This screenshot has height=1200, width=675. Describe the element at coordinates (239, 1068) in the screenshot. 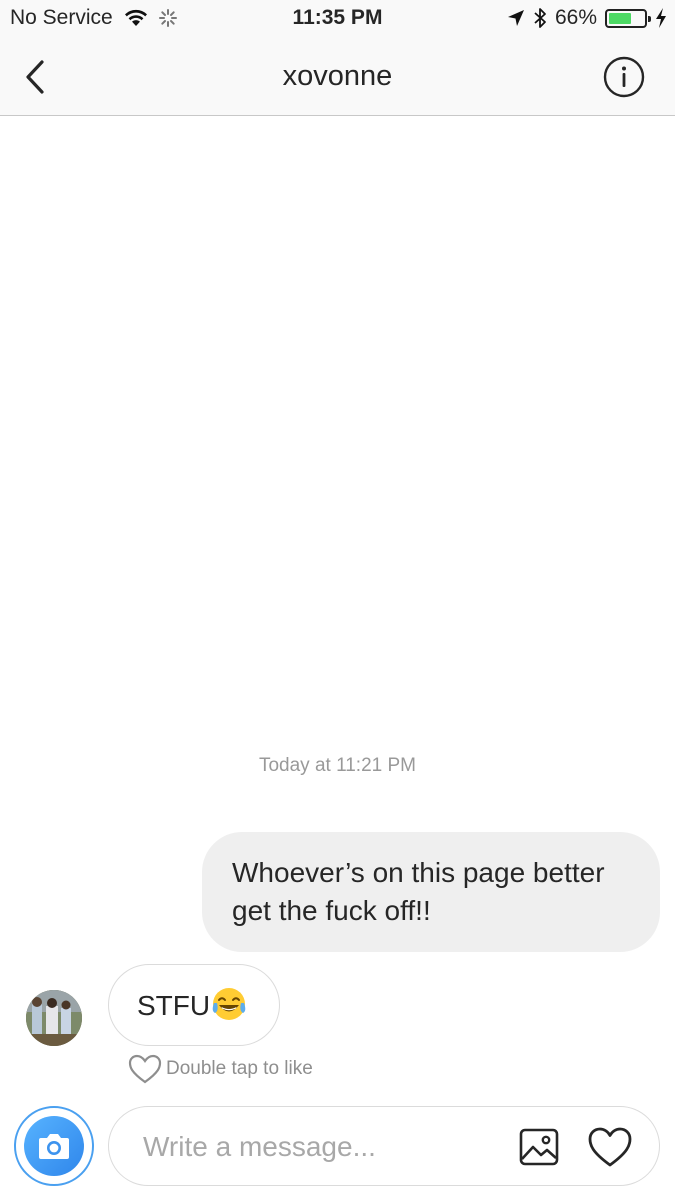

I see `like-hint-text: Double tap to like` at that location.